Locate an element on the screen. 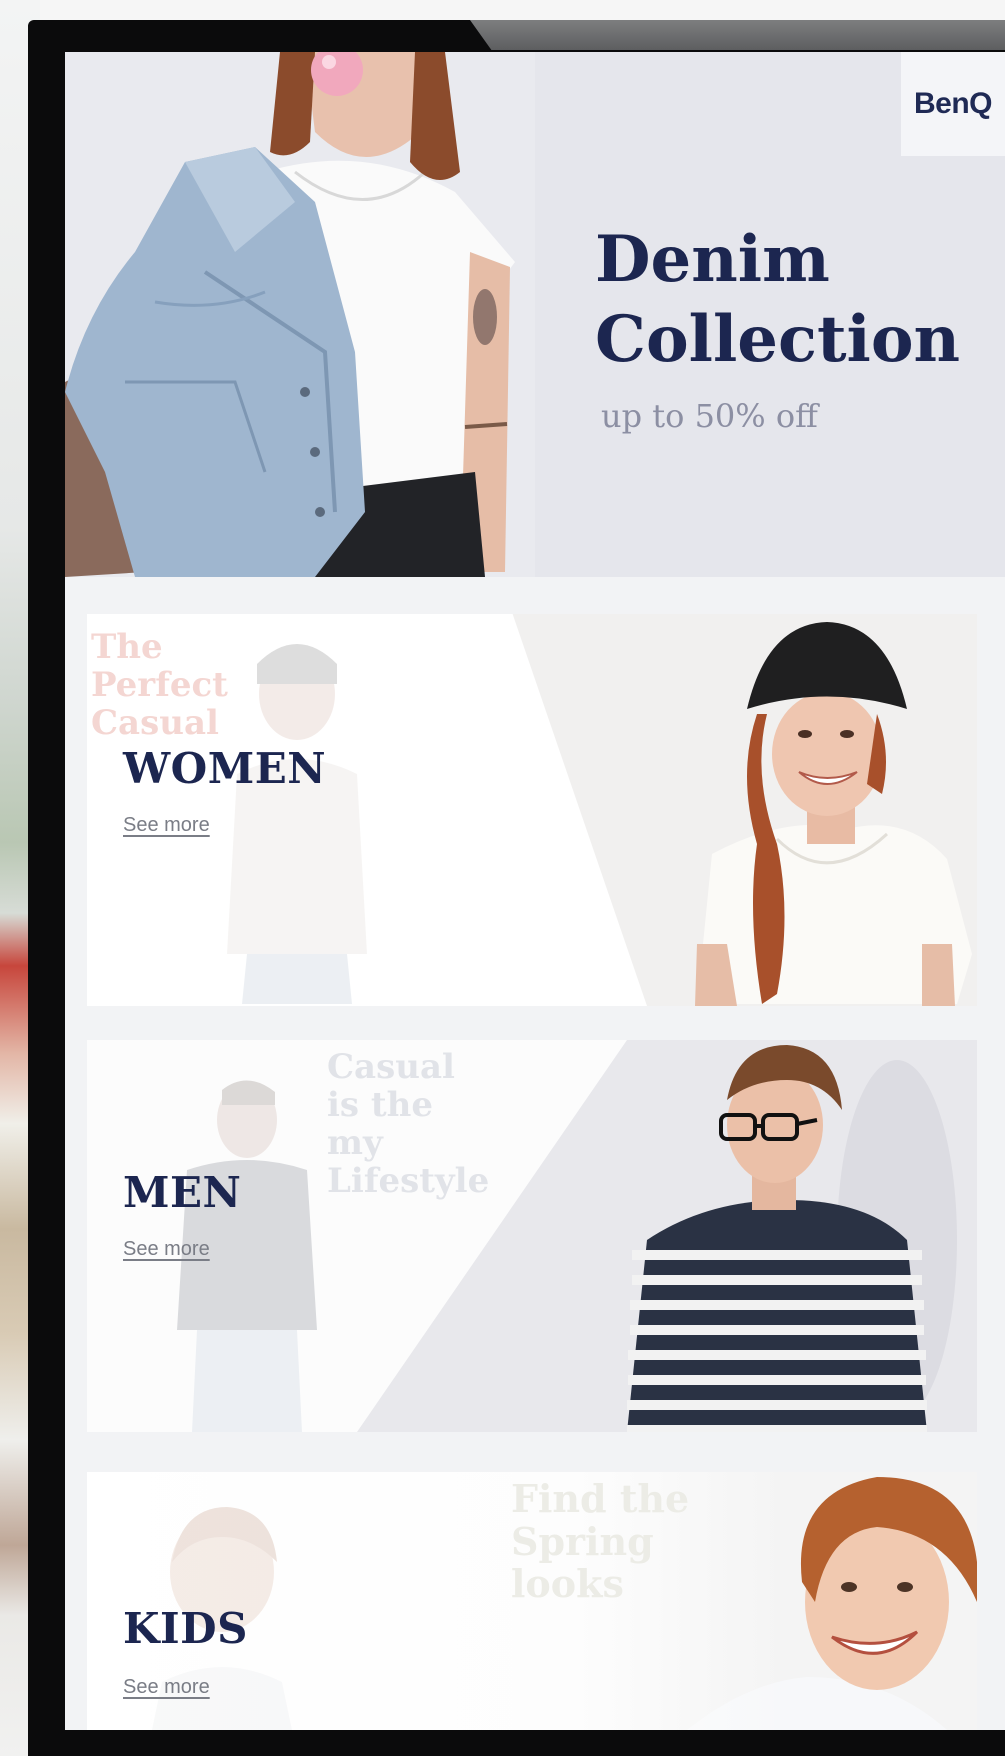 The height and width of the screenshot is (1756, 1005). kids-category-title: KIDS is located at coordinates (185, 1628).